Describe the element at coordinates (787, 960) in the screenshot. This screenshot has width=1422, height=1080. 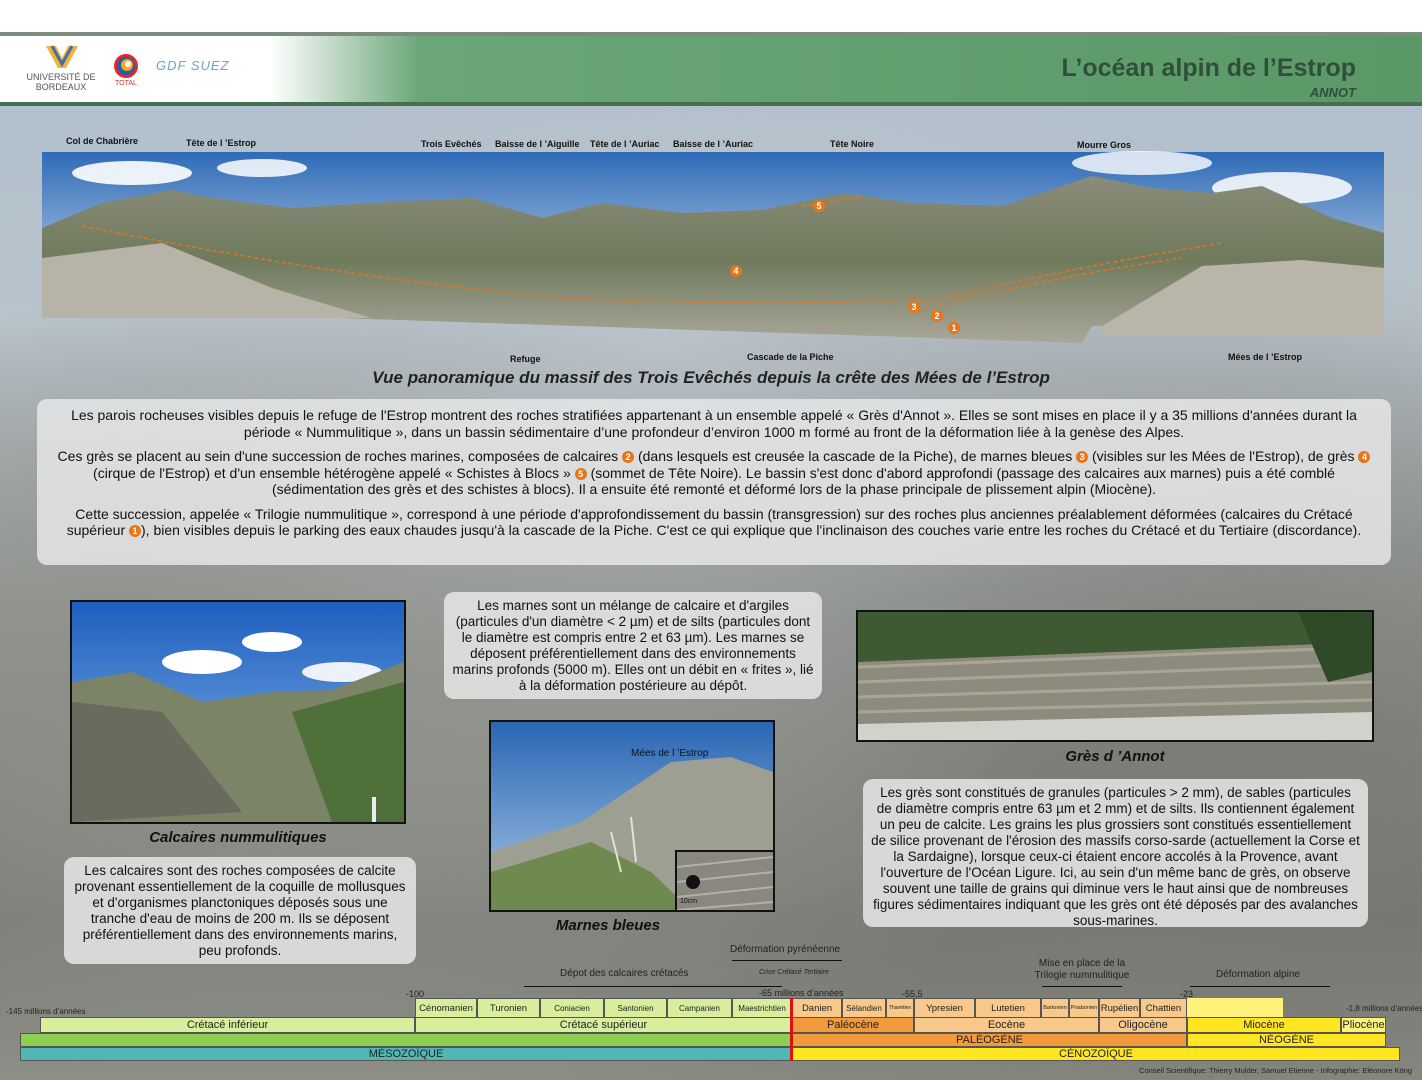
I see `arrow-deformation-pyreneenne` at that location.